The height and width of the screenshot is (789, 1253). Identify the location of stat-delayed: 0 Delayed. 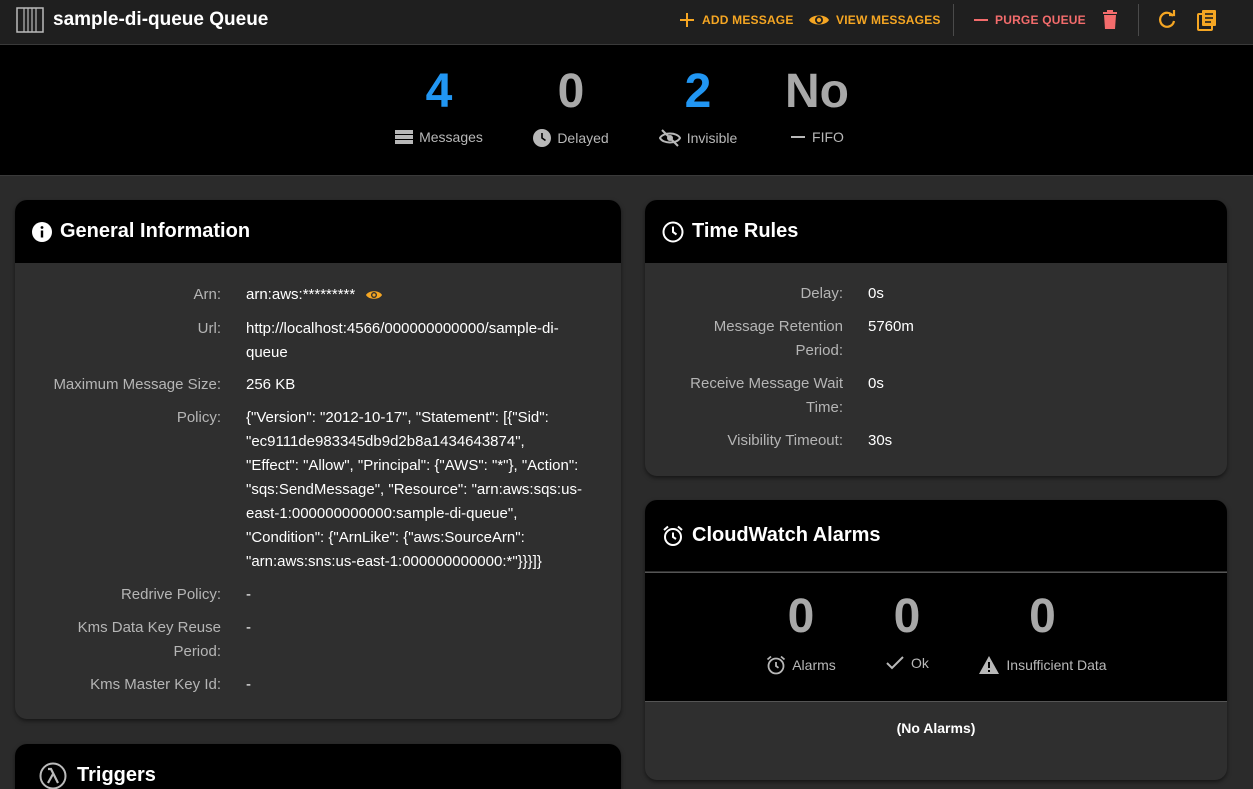
(571, 106).